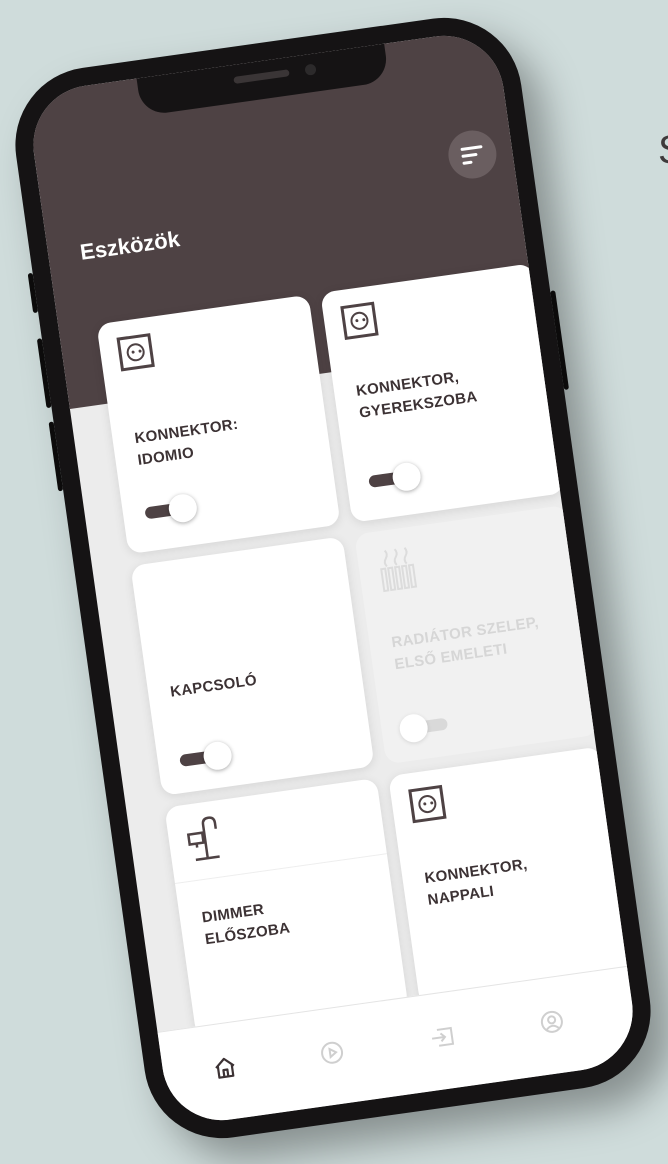 The width and height of the screenshot is (668, 1164). Describe the element at coordinates (33, 293) in the screenshot. I see `mute-switch` at that location.